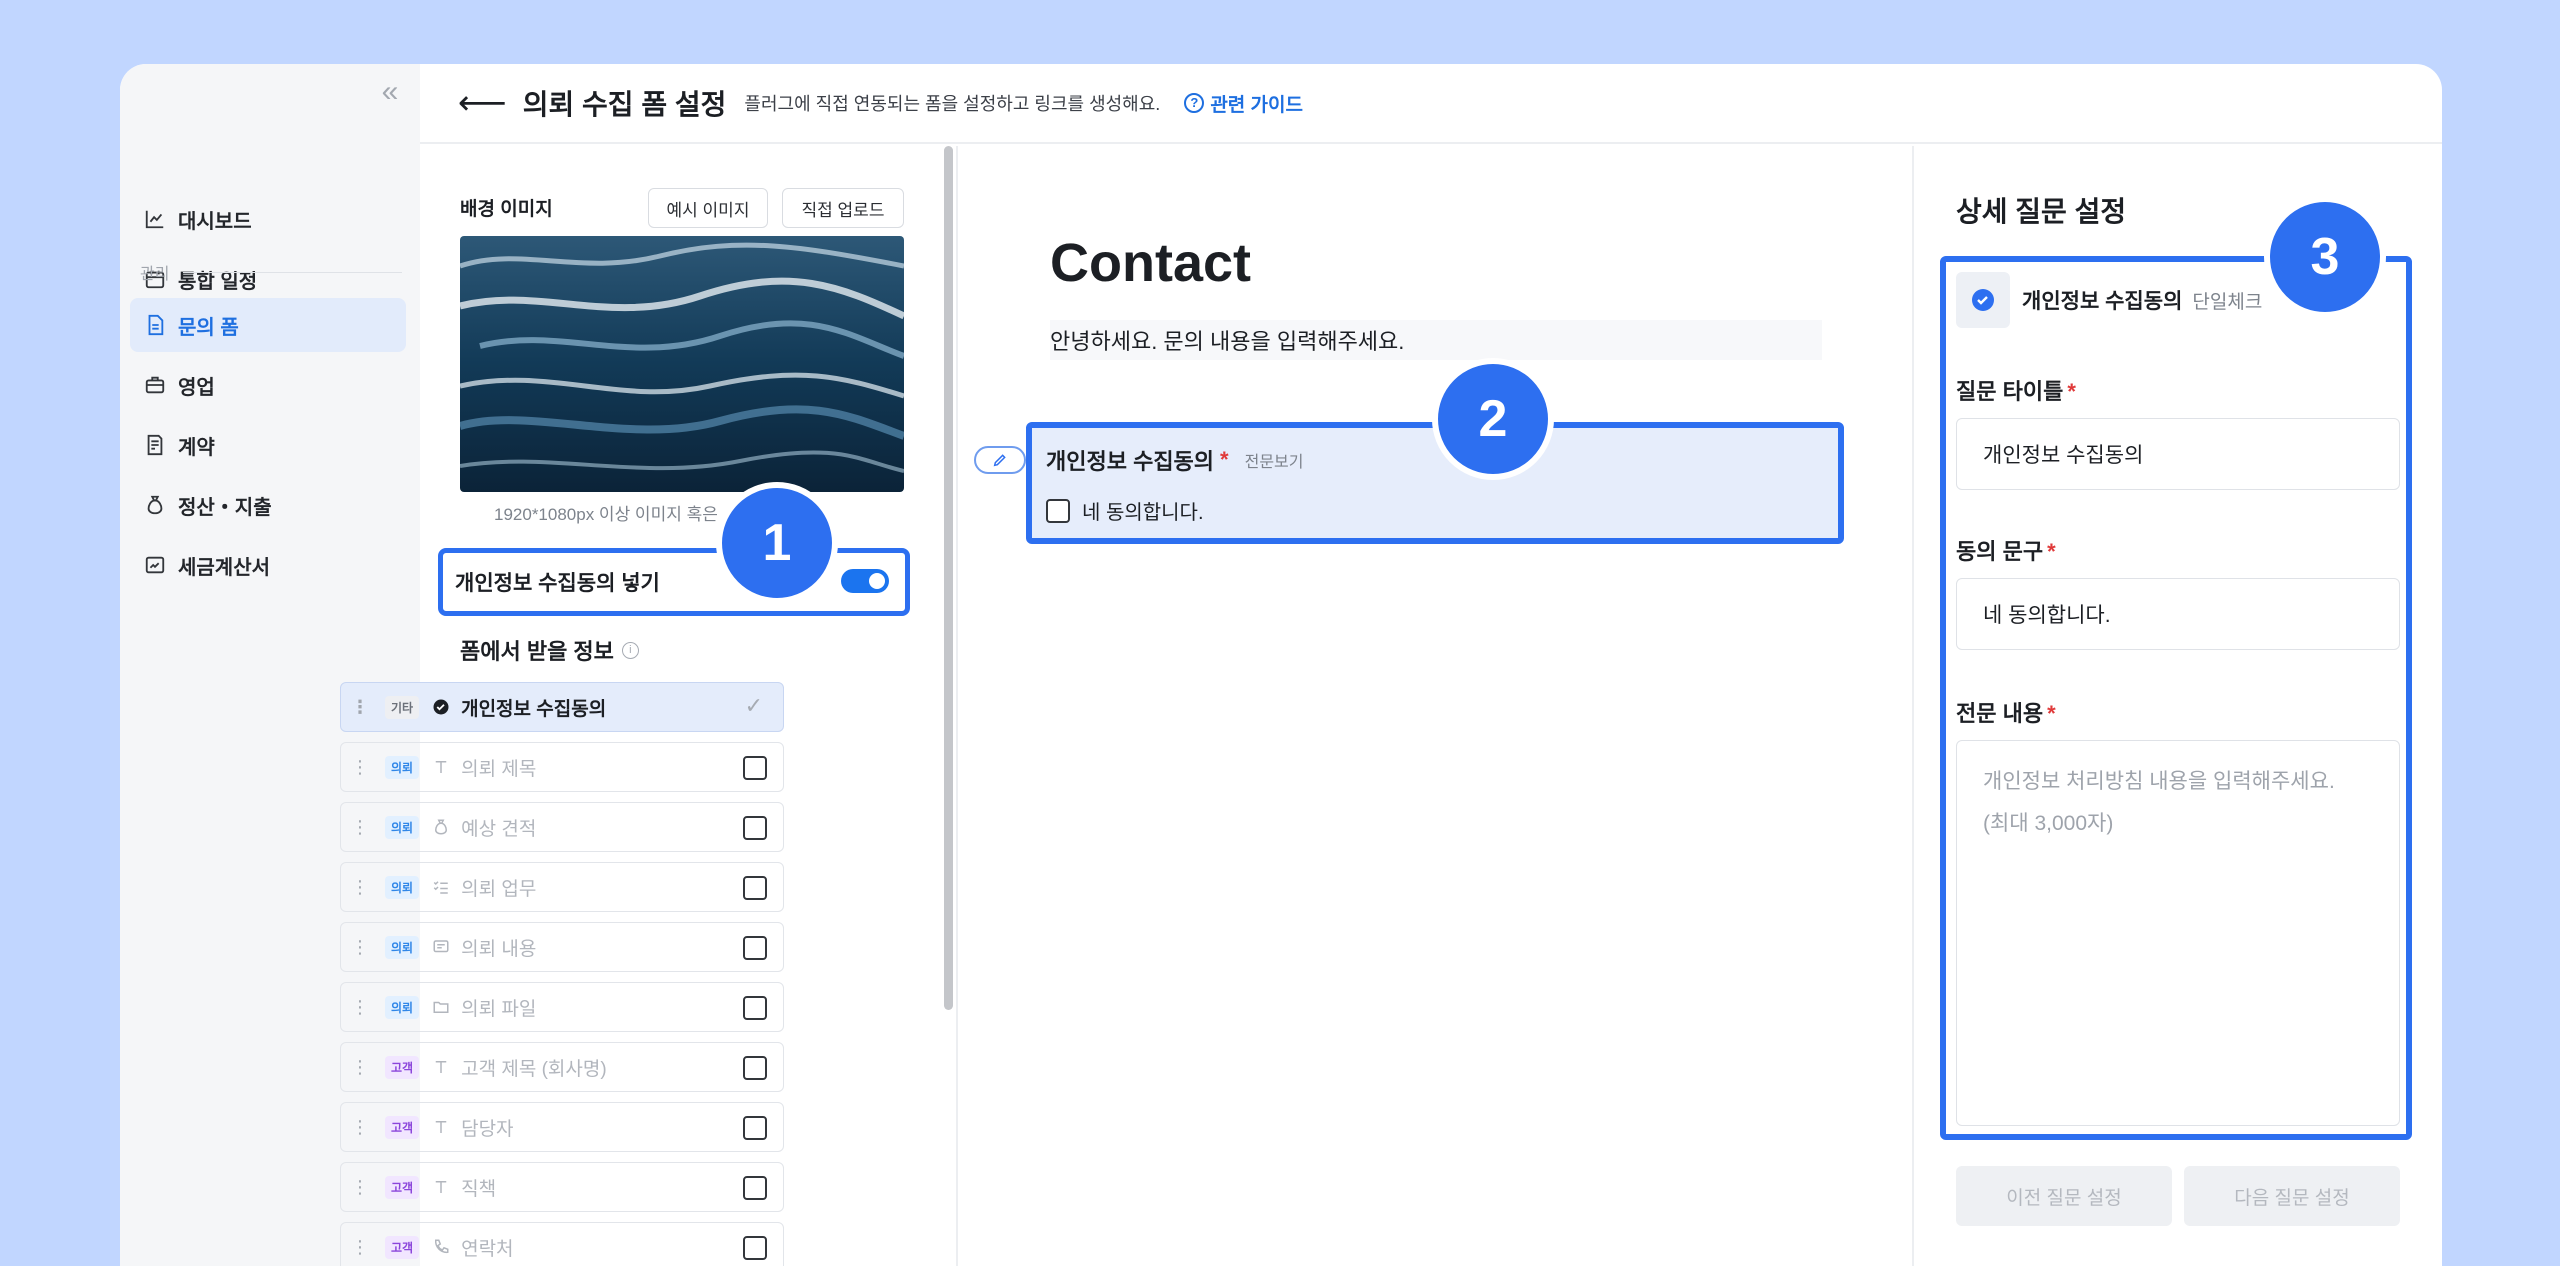  Describe the element at coordinates (1143, 513) in the screenshot. I see `preview-checkbox-label: 네 동의합니다.` at that location.